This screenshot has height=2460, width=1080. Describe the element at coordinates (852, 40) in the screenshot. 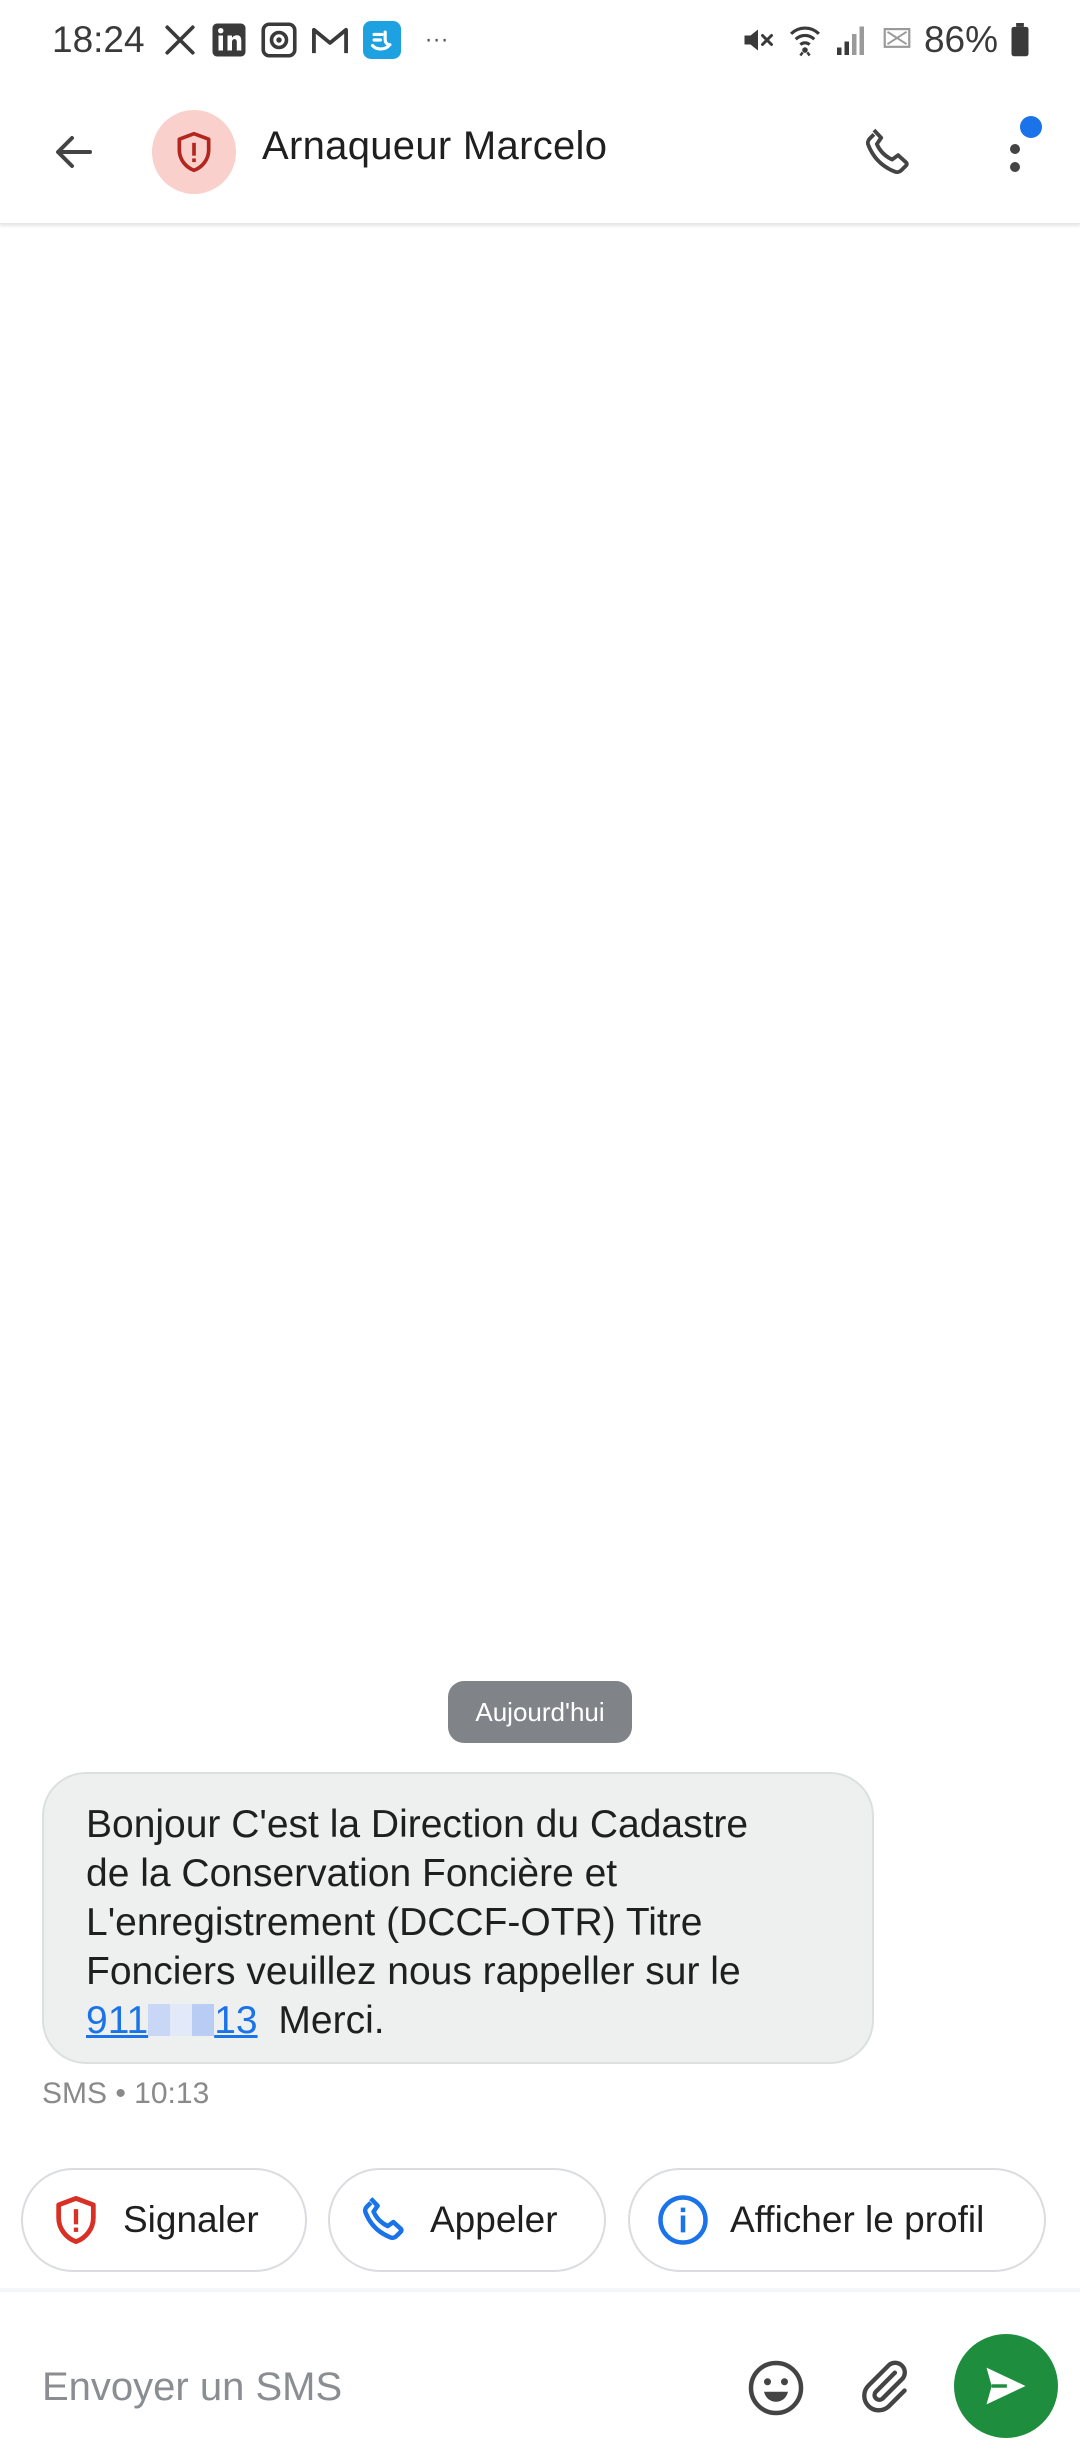

I see `signal-icon` at that location.